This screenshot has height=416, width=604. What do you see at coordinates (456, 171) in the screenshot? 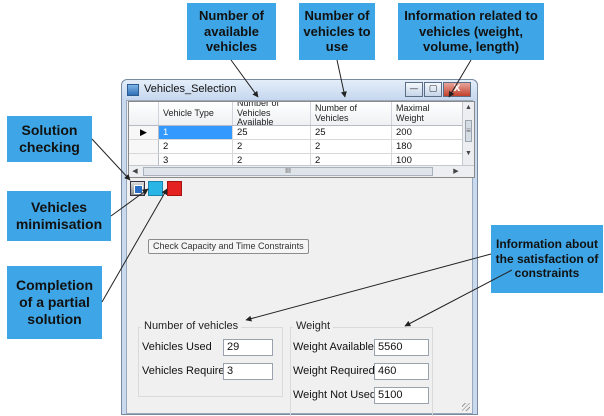
I see `scroll-right-arrow-icon: ▶` at bounding box center [456, 171].